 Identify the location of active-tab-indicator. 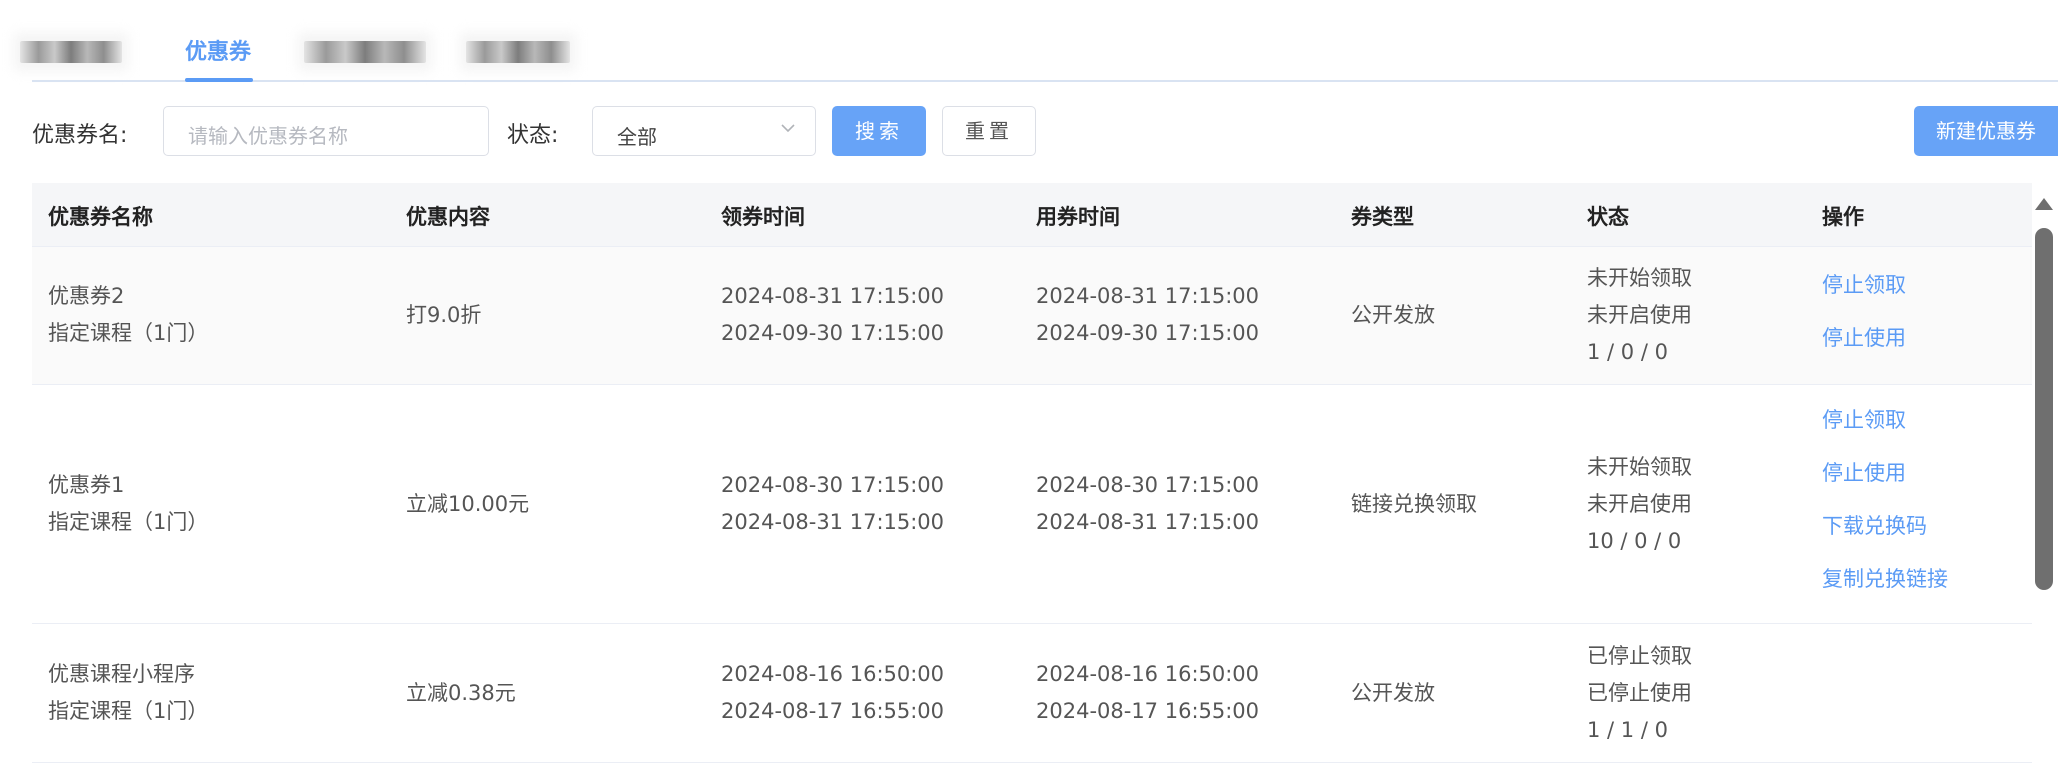
(219, 80).